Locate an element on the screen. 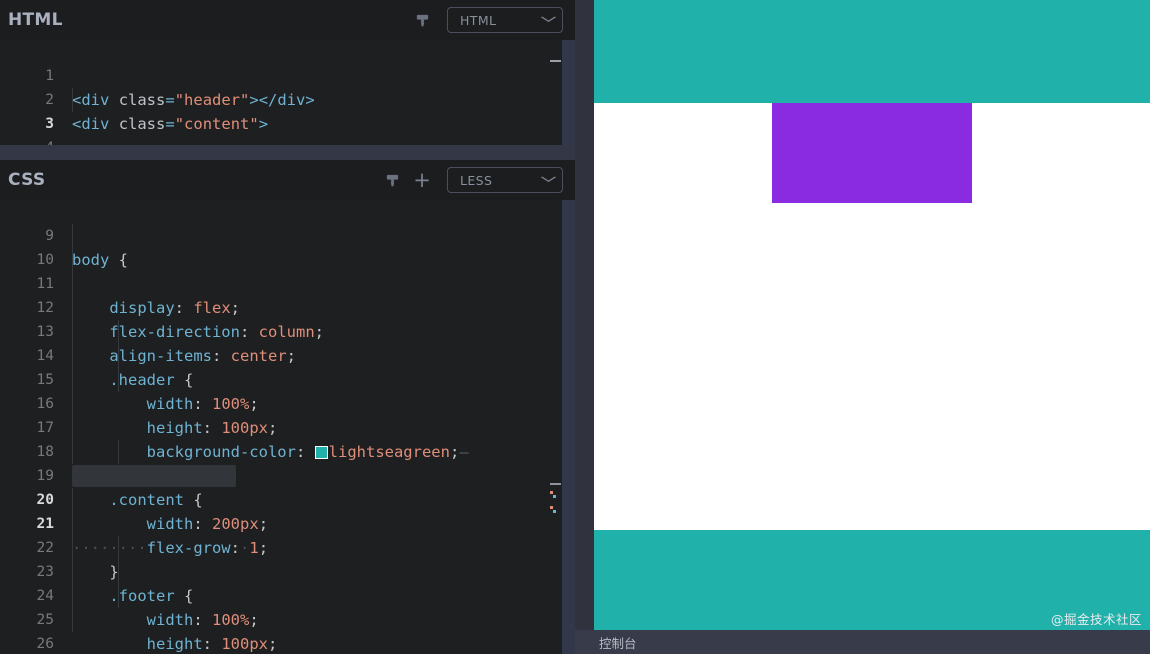 Image resolution: width=1150 pixels, height=654 pixels. code-line: 18 .content { is located at coordinates (274, 462).